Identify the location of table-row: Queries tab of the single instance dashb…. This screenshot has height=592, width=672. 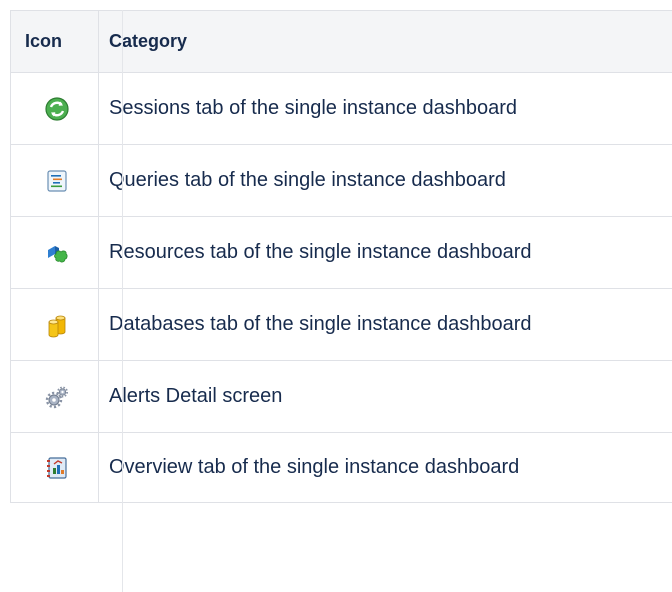
(341, 180).